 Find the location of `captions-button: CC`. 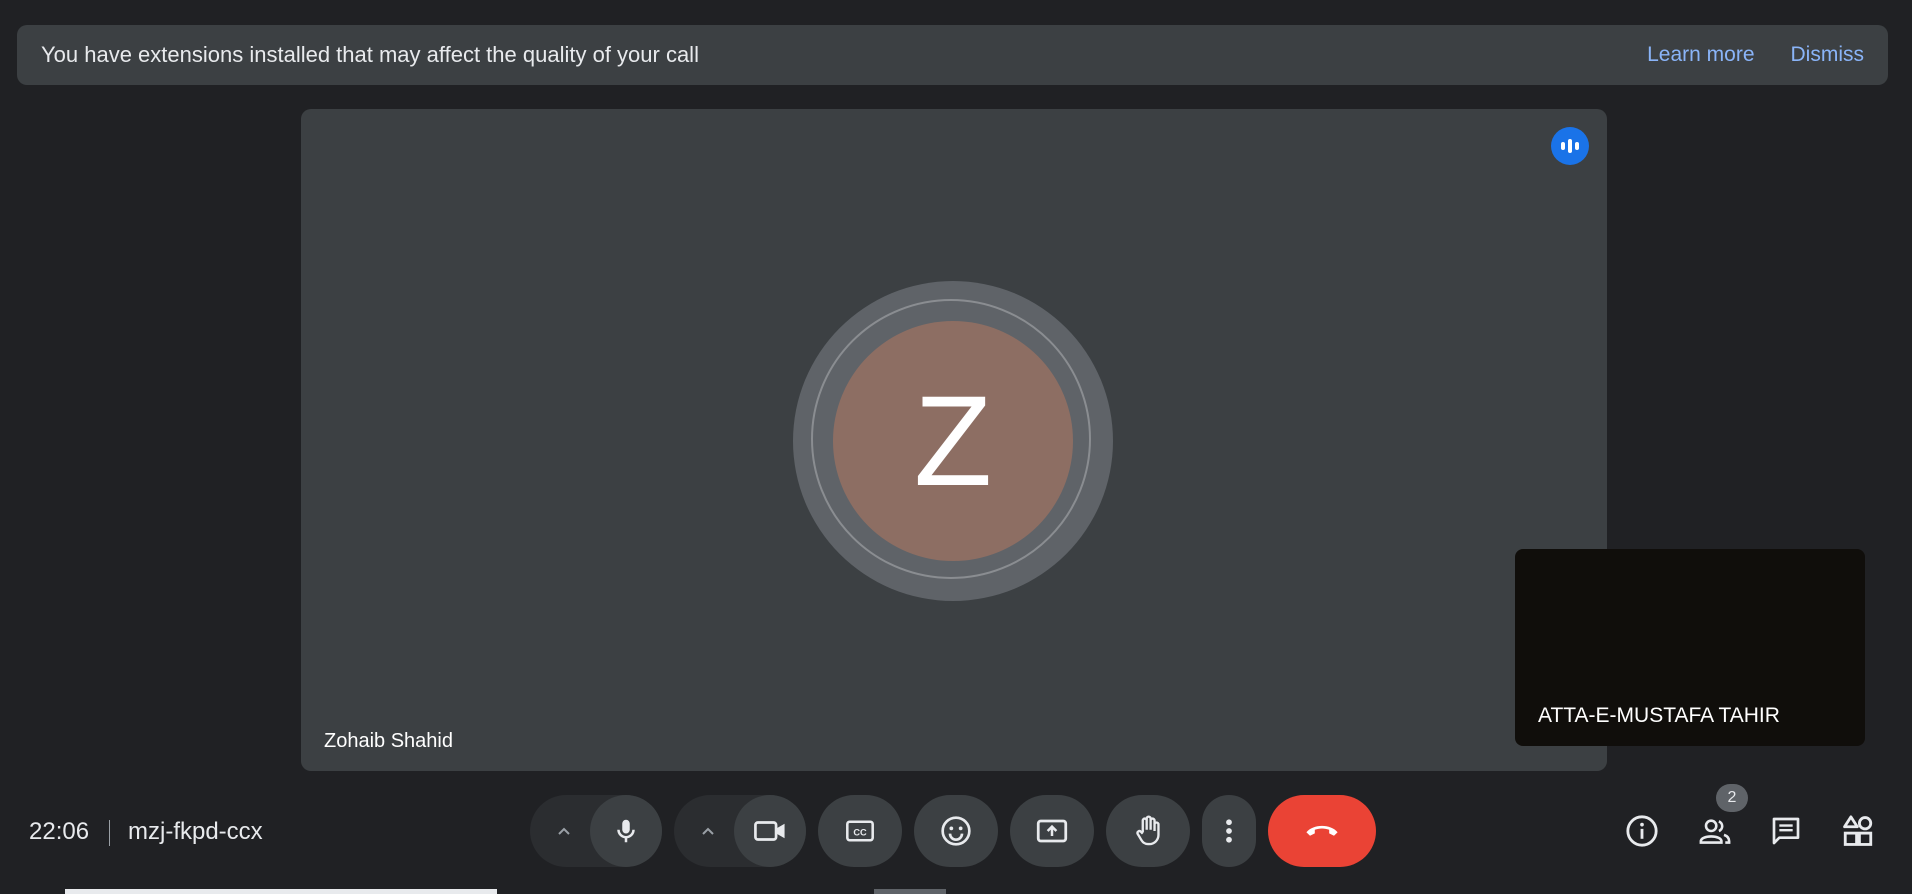

captions-button: CC is located at coordinates (860, 831).